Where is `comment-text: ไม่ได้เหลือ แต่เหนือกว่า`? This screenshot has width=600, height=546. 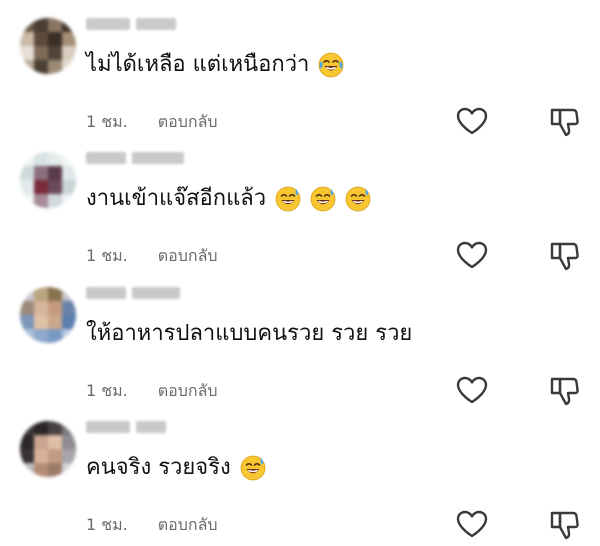 comment-text: ไม่ได้เหลือ แต่เหนือกว่า is located at coordinates (215, 65).